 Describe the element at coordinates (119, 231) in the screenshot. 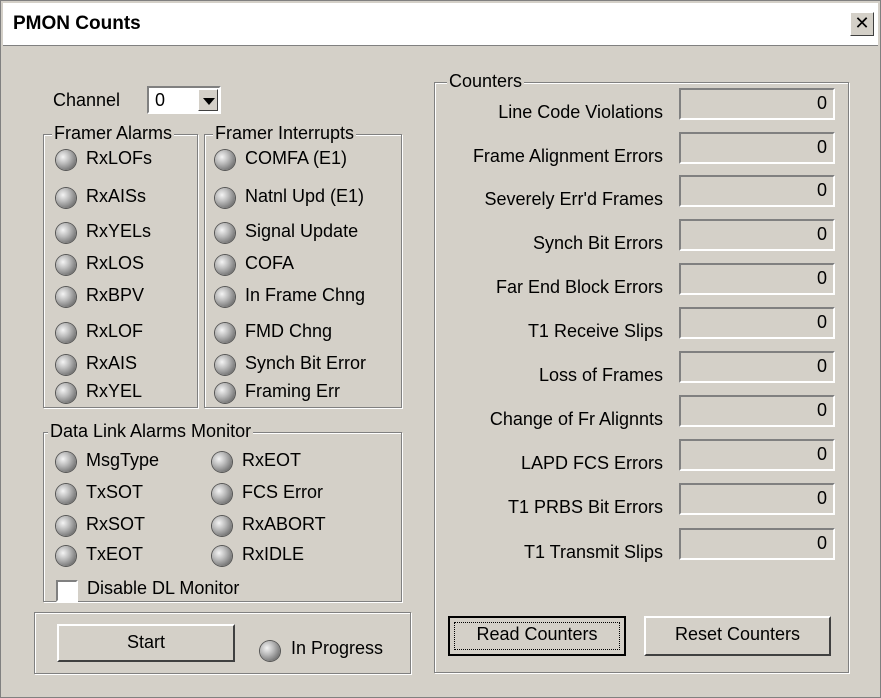

I see `framer-alarm-item-label: RxYELs` at that location.